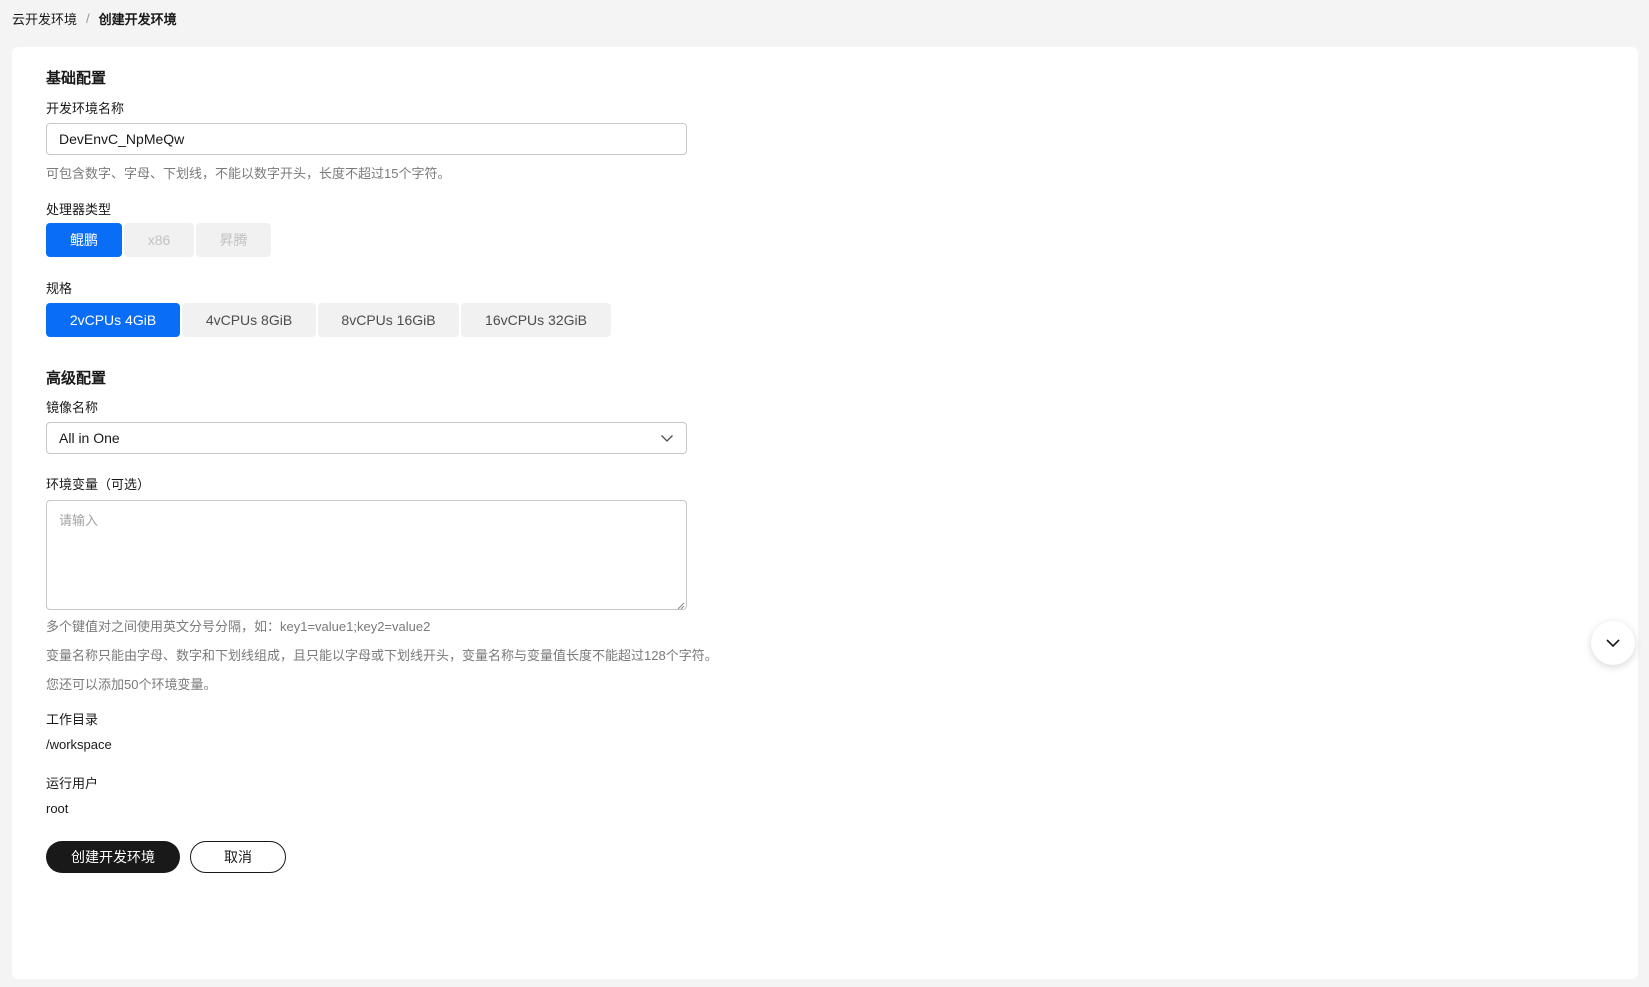  I want to click on env-name-input, so click(366, 139).